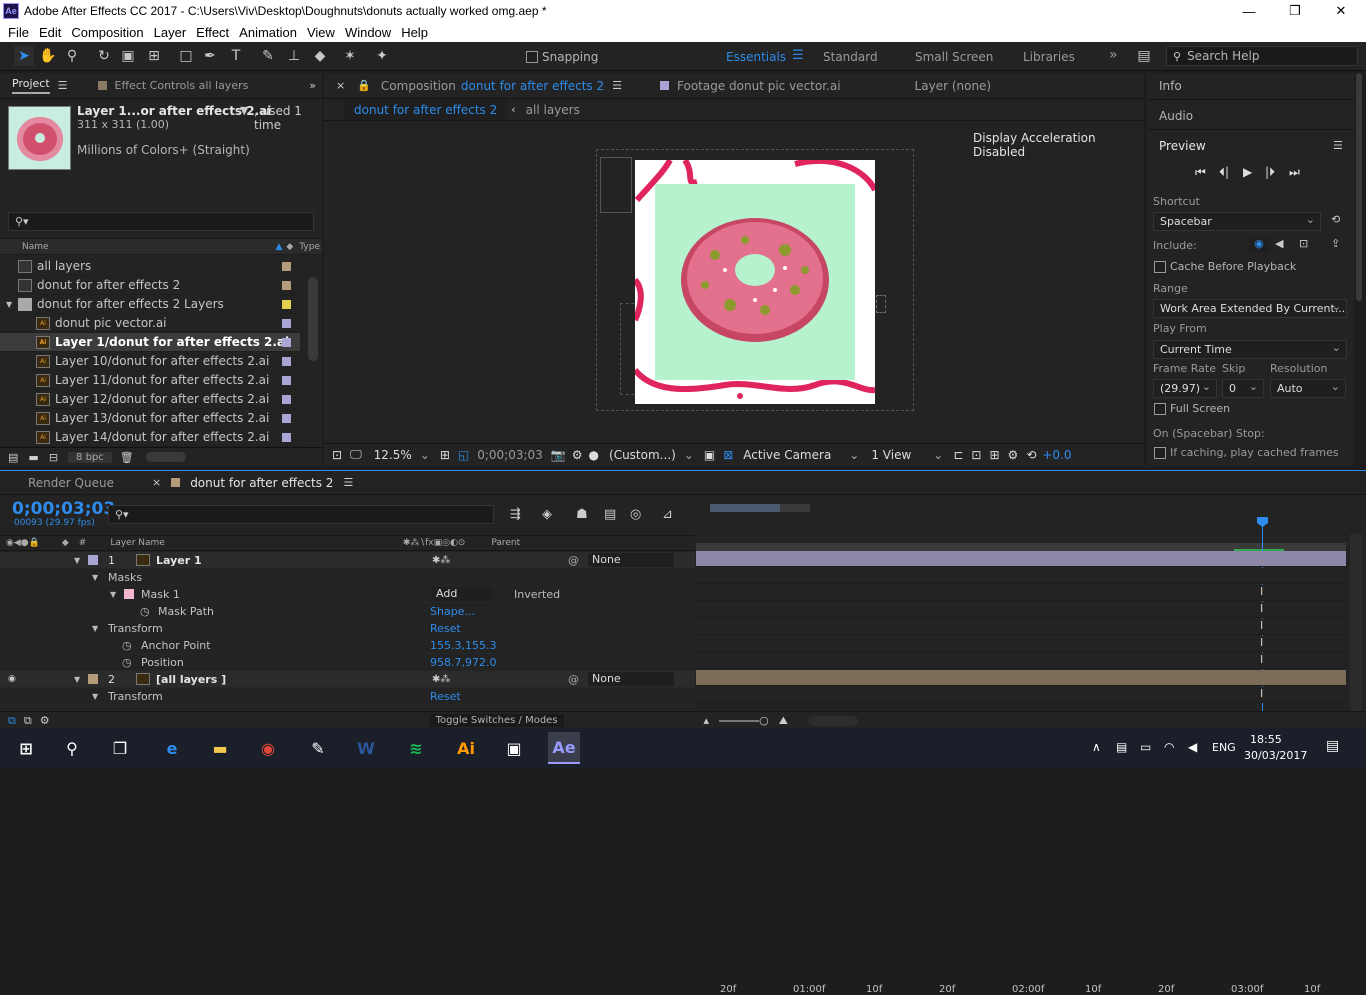 This screenshot has width=1366, height=995. Describe the element at coordinates (1200, 172) in the screenshot. I see `first-frame-icon: ⏮` at that location.